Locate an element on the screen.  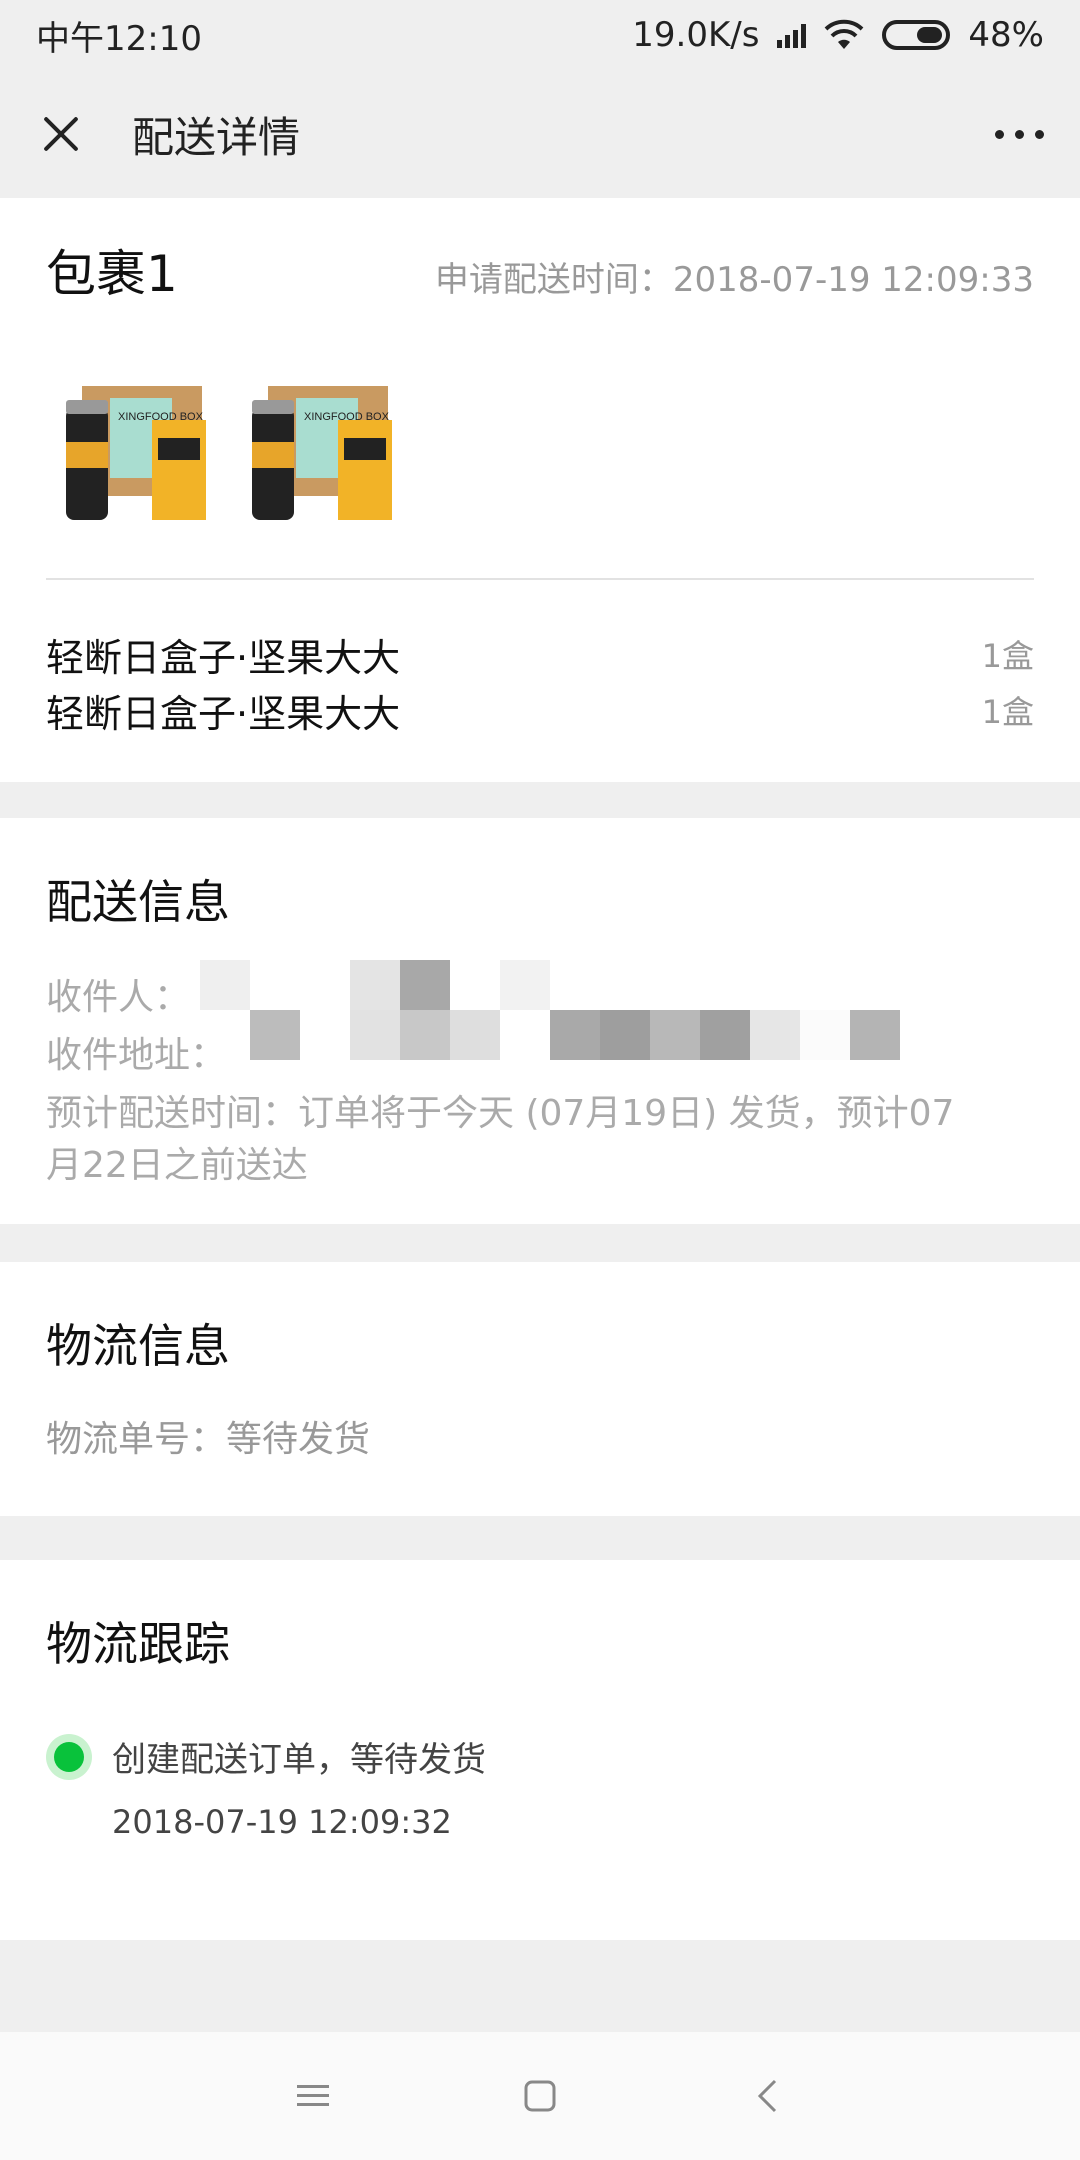
menu-icon is located at coordinates (313, 2096).